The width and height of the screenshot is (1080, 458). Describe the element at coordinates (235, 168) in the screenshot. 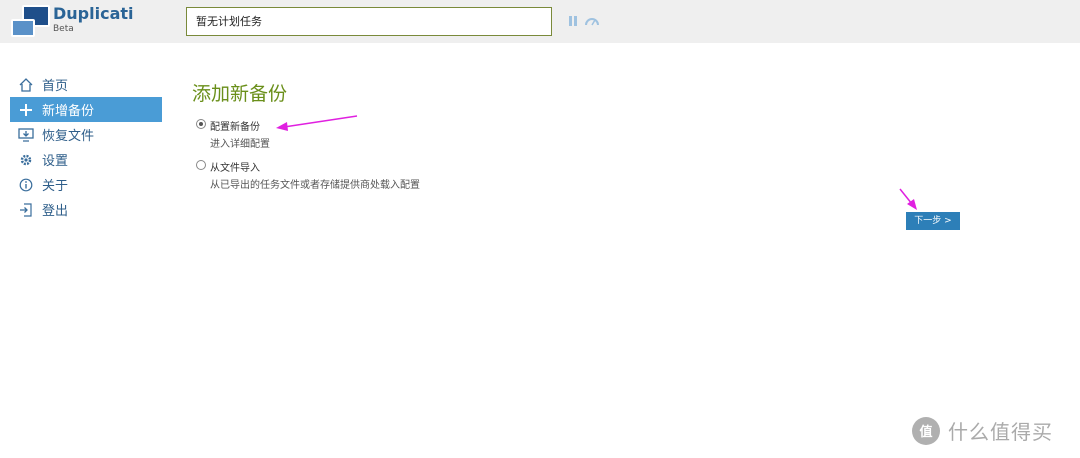

I see `option-label: 从文件导入` at that location.